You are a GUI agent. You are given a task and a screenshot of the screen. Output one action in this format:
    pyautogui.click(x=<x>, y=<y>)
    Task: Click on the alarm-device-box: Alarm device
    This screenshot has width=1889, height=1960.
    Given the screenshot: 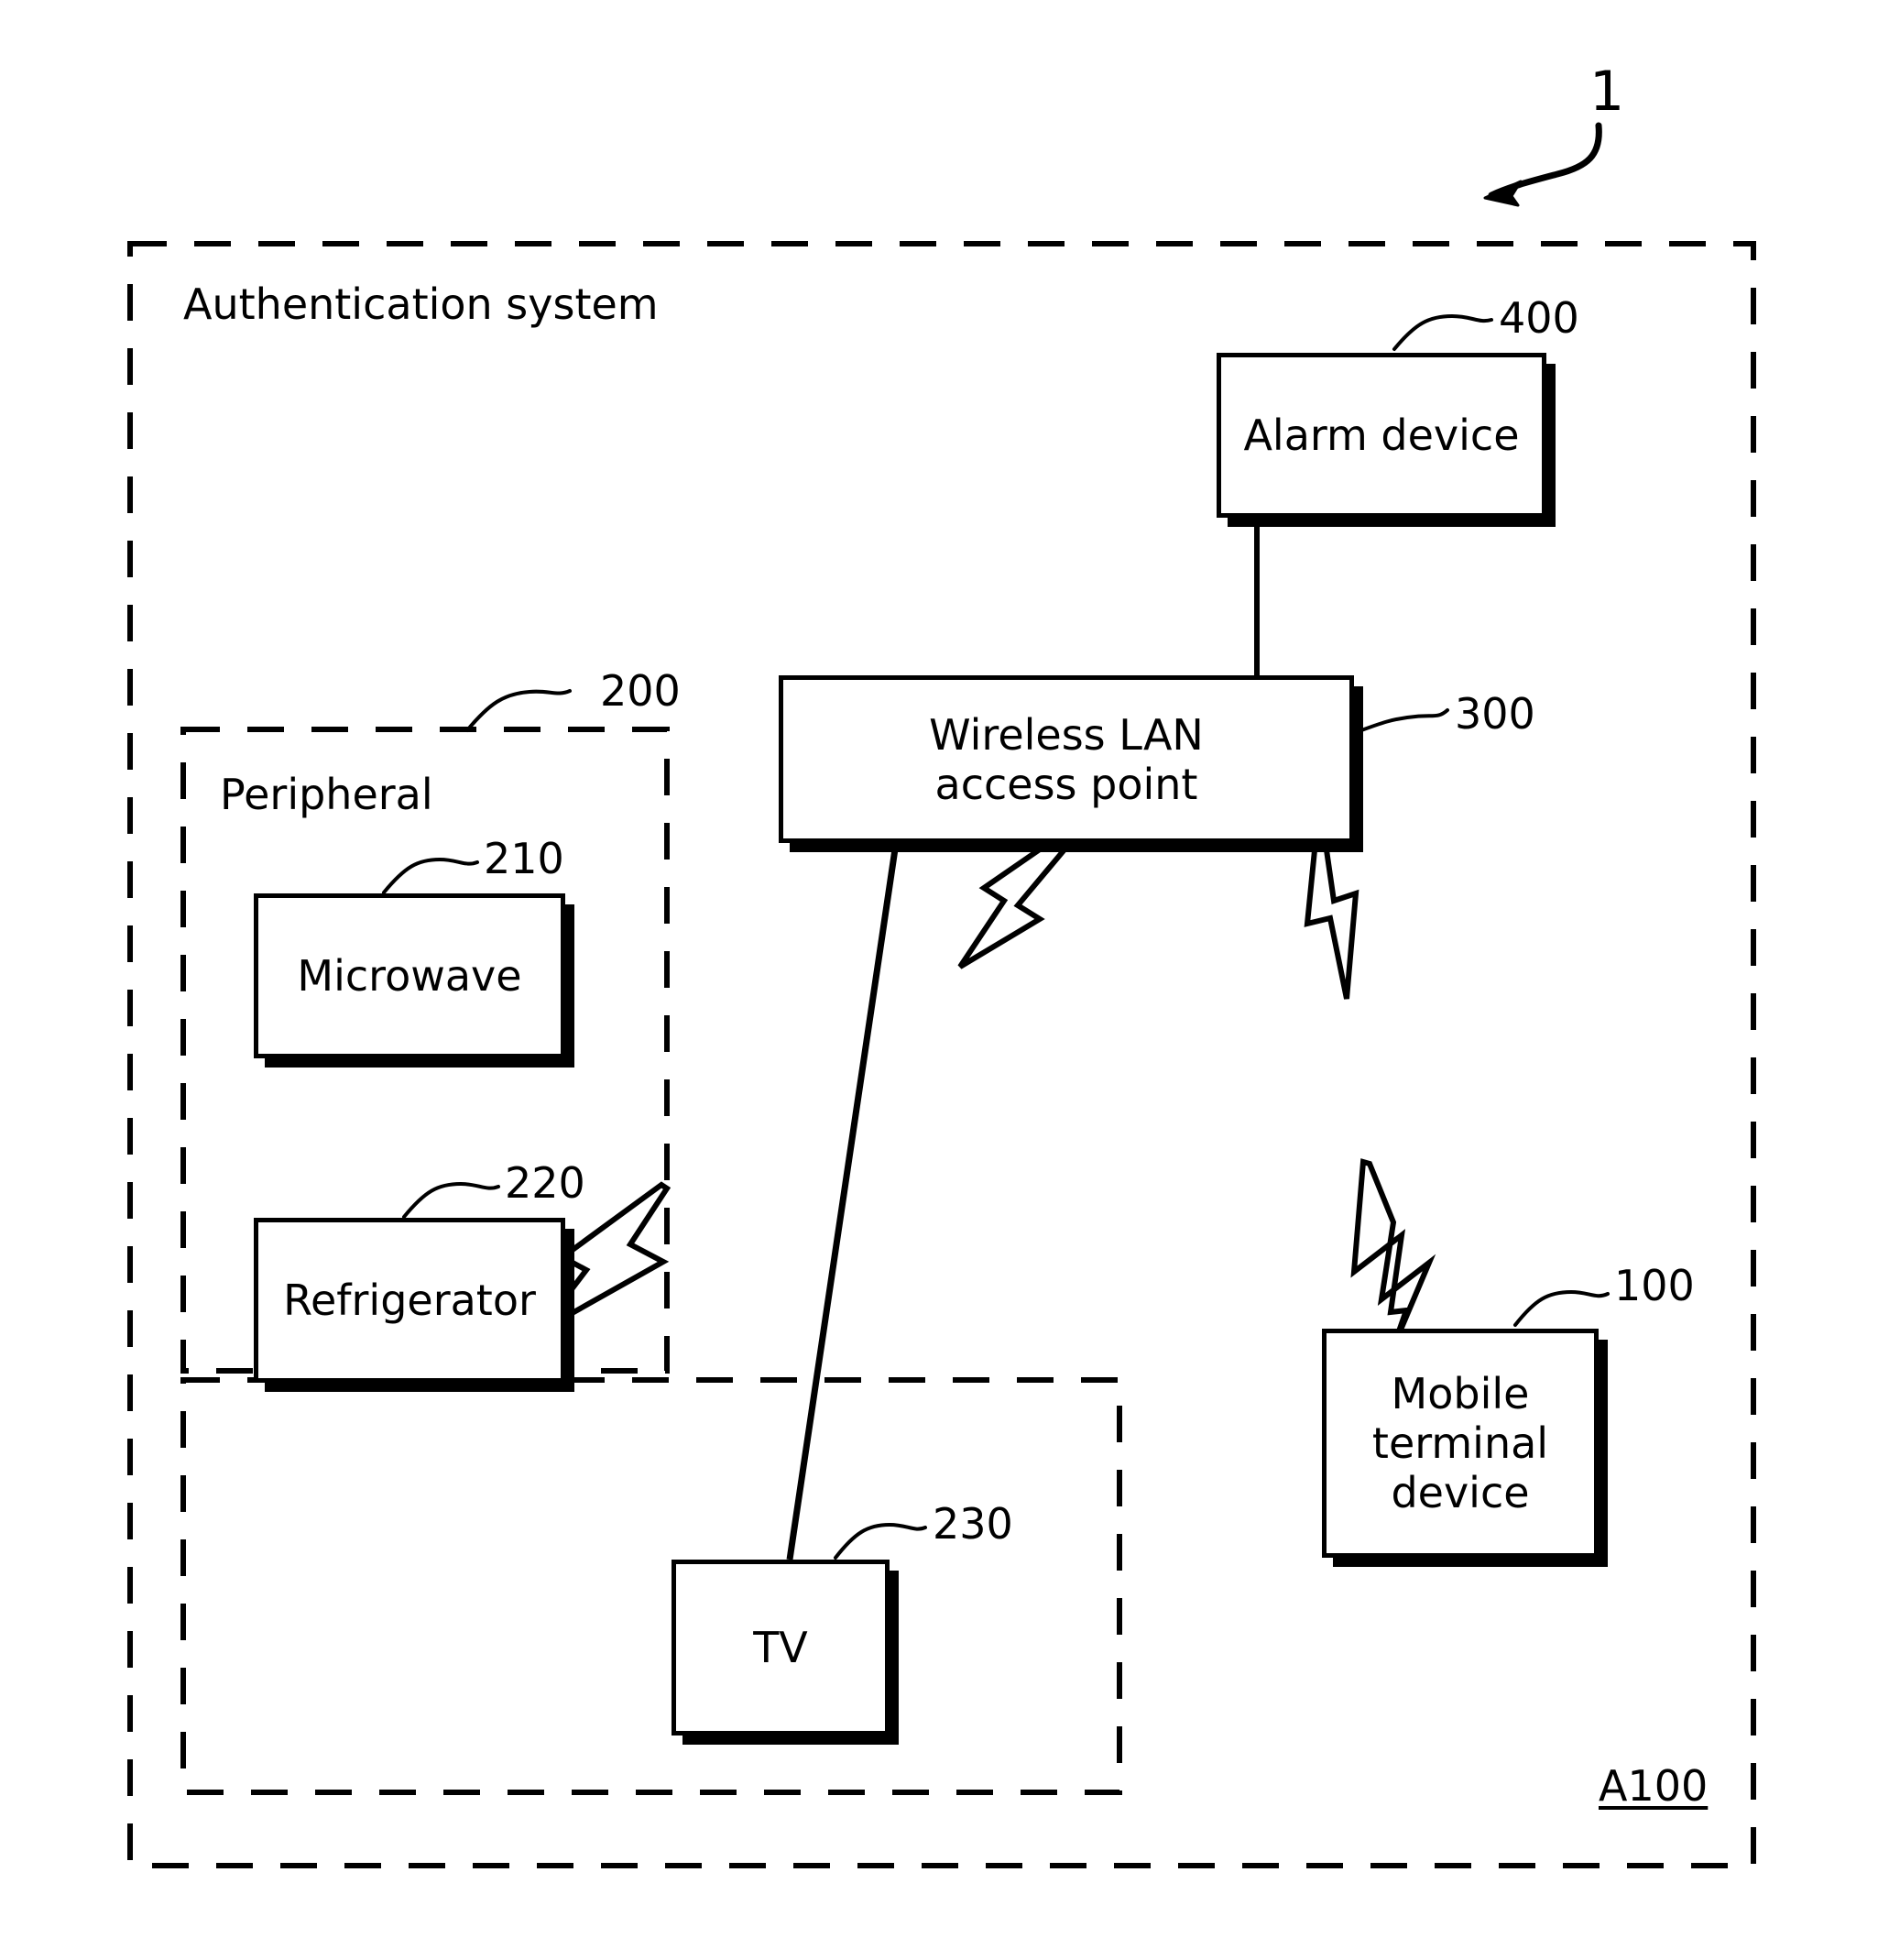 What is the action you would take?
    pyautogui.click(x=1381, y=435)
    